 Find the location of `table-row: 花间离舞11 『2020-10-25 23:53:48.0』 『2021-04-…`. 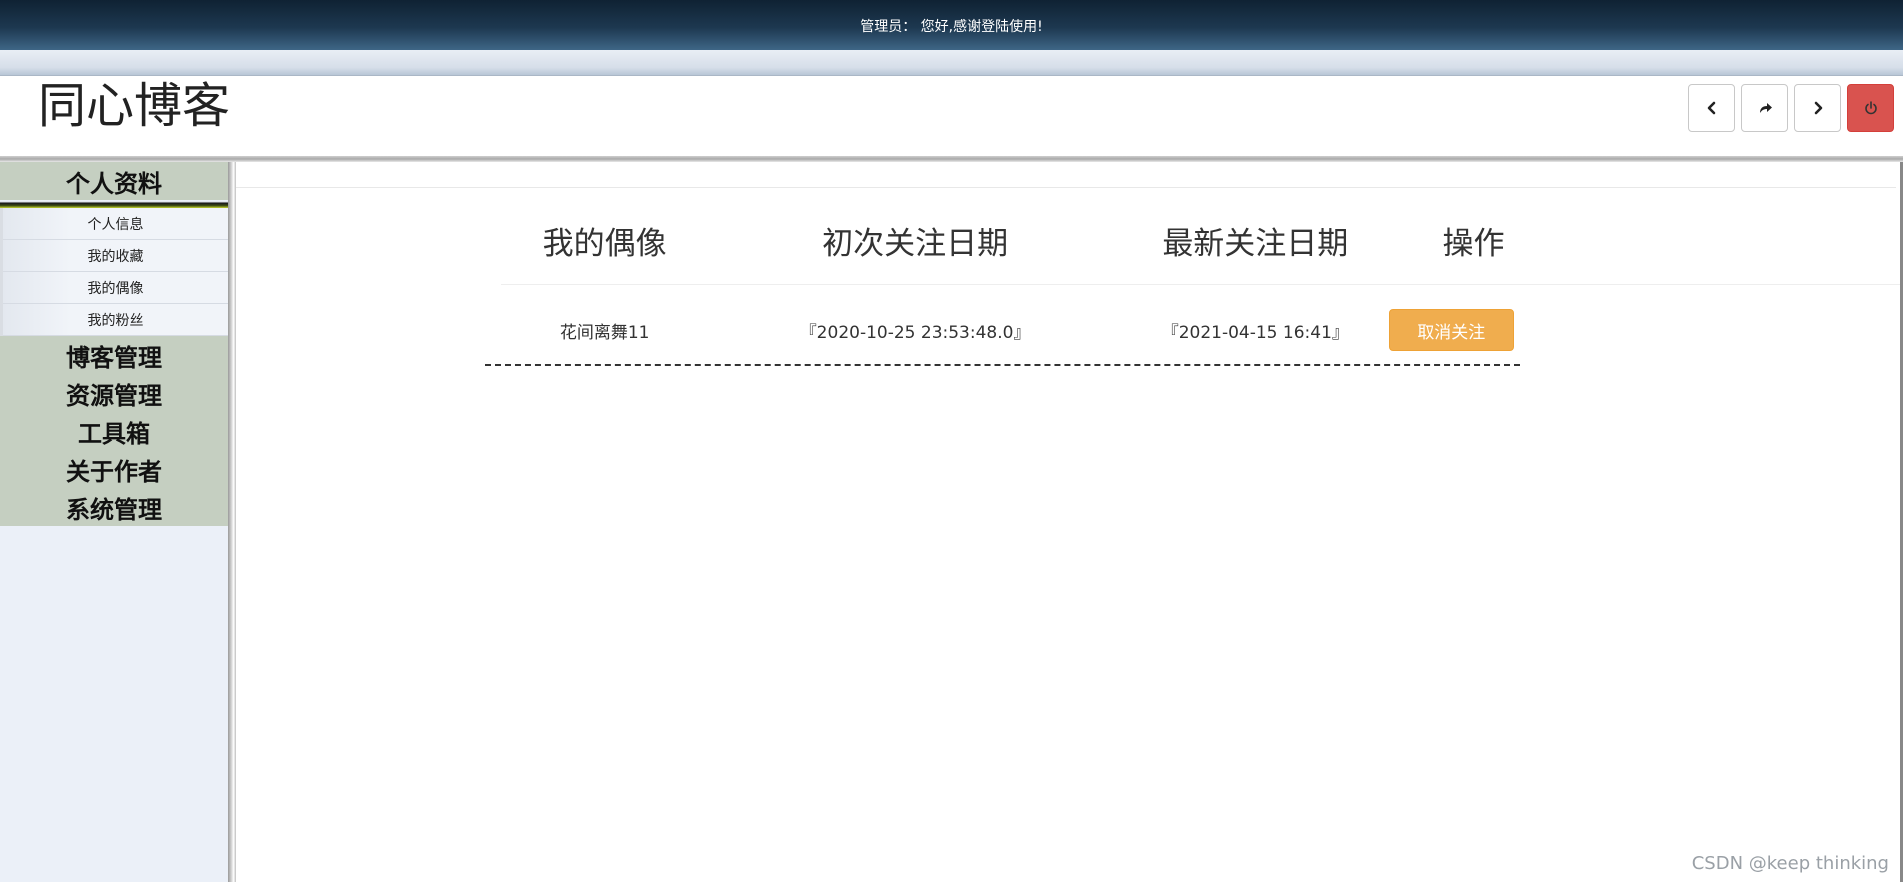

table-row: 花间离舞11 『2020-10-25 23:53:48.0』 『2021-04-… is located at coordinates (1202, 330).